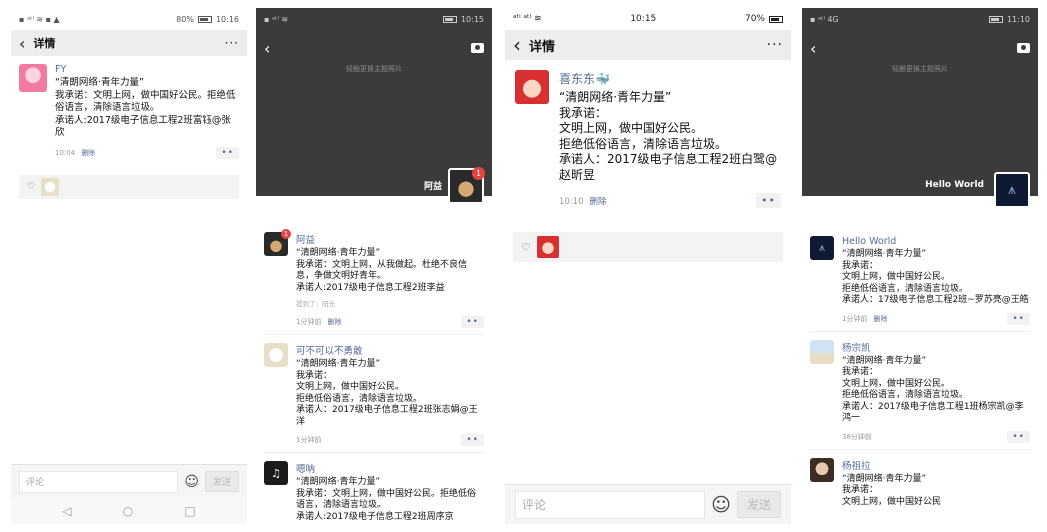  What do you see at coordinates (277, 242) in the screenshot?
I see `avatar: 1` at bounding box center [277, 242].